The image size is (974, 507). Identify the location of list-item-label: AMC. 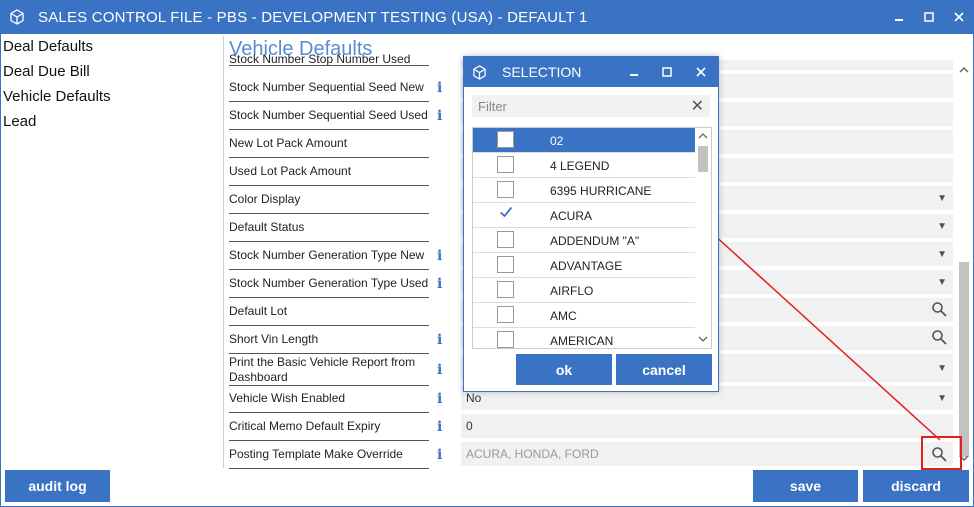
(563, 316).